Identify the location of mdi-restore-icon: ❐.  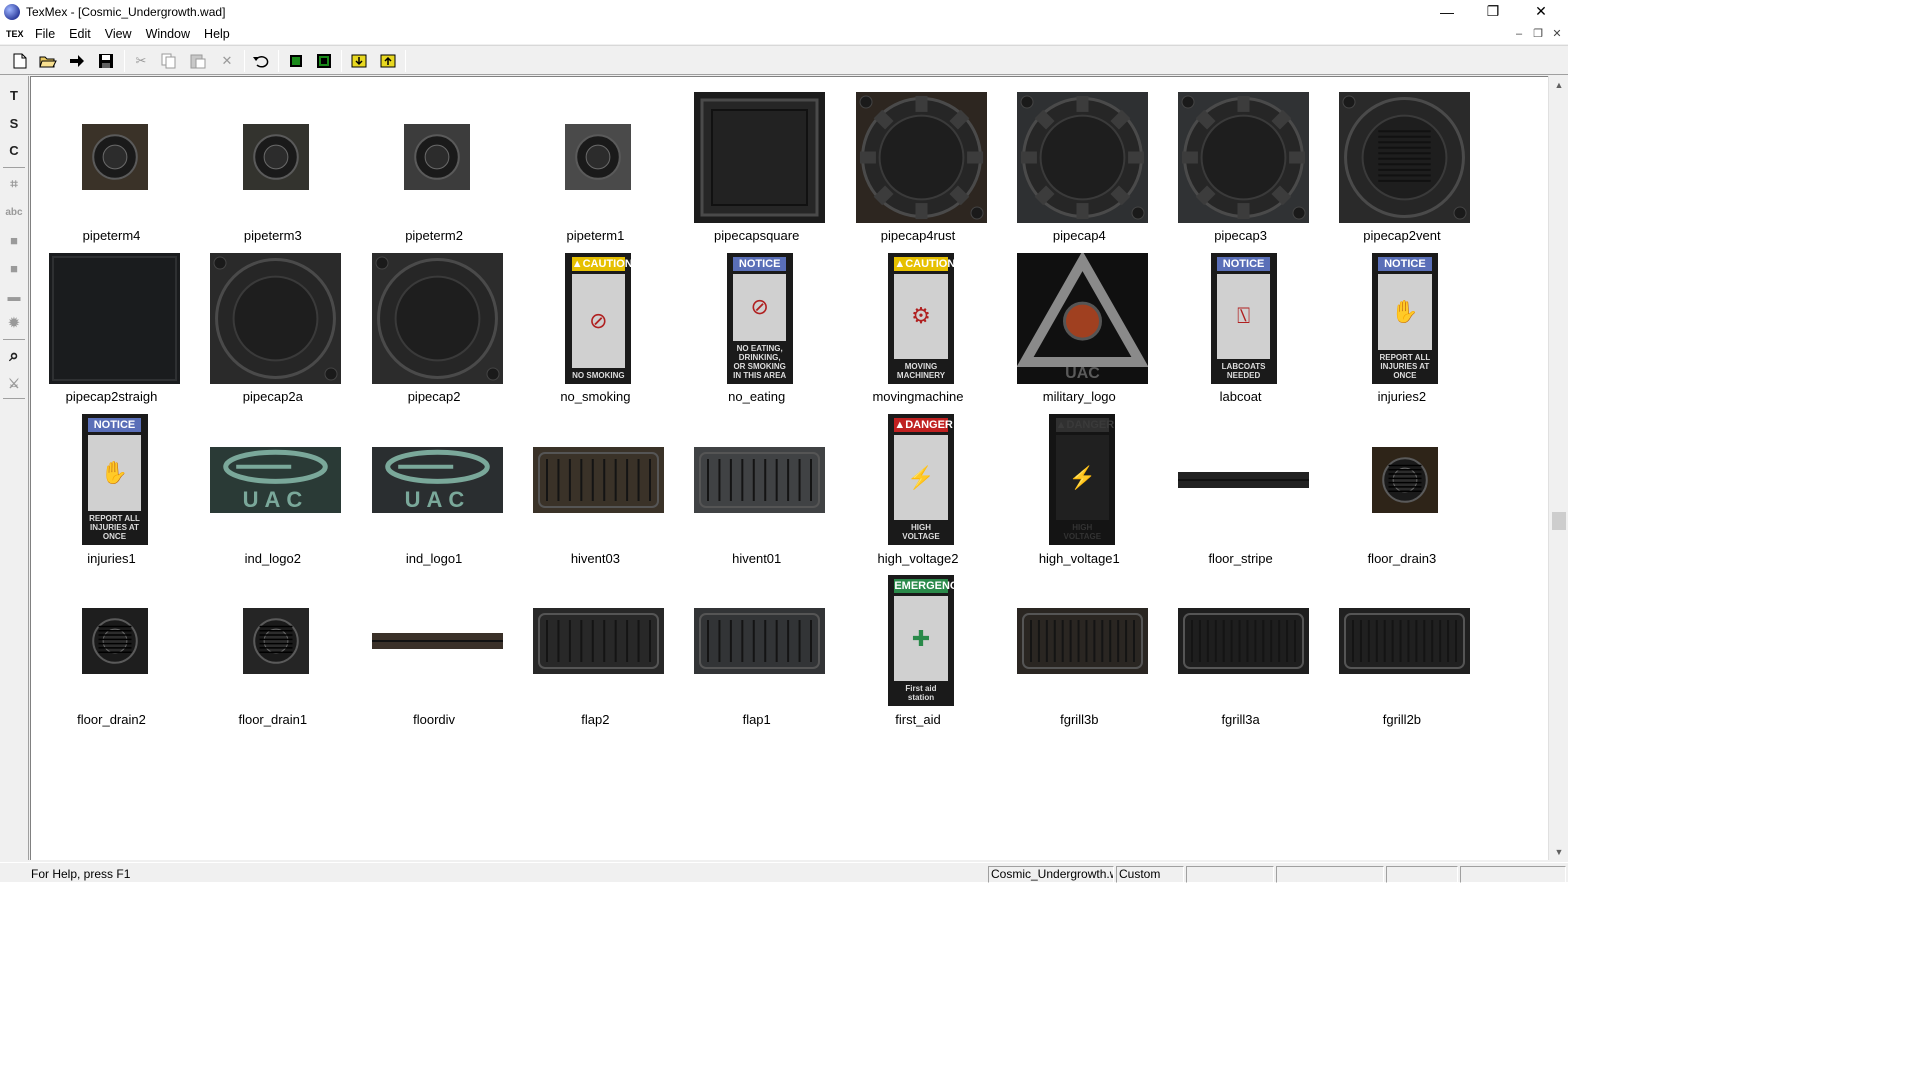
(1538, 34).